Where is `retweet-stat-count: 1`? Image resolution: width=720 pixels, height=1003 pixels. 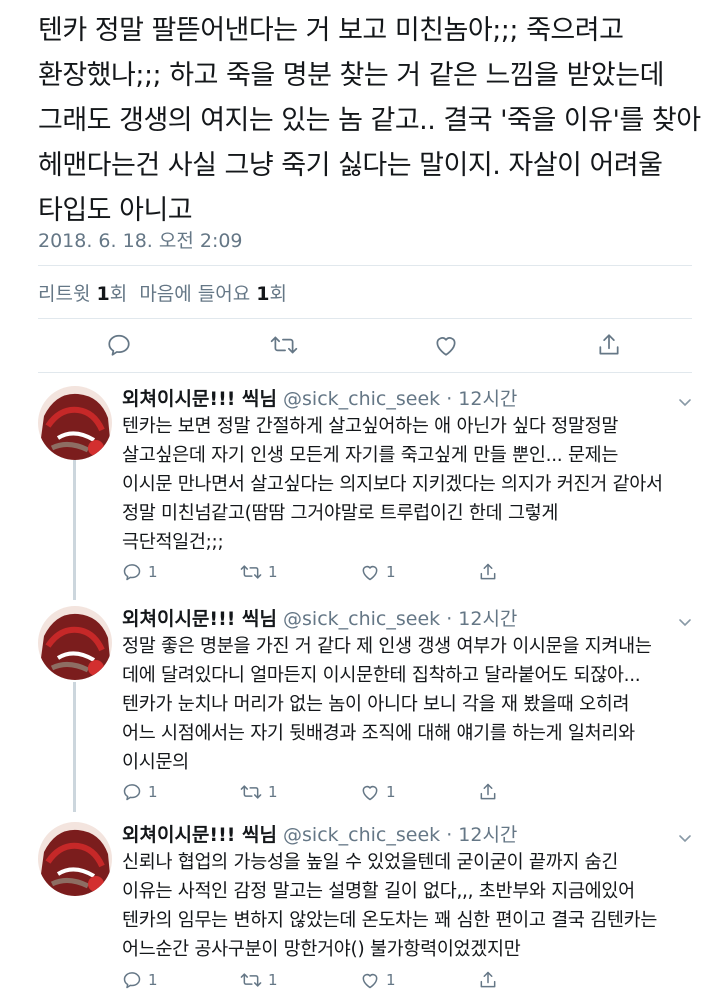
retweet-stat-count: 1 is located at coordinates (103, 294).